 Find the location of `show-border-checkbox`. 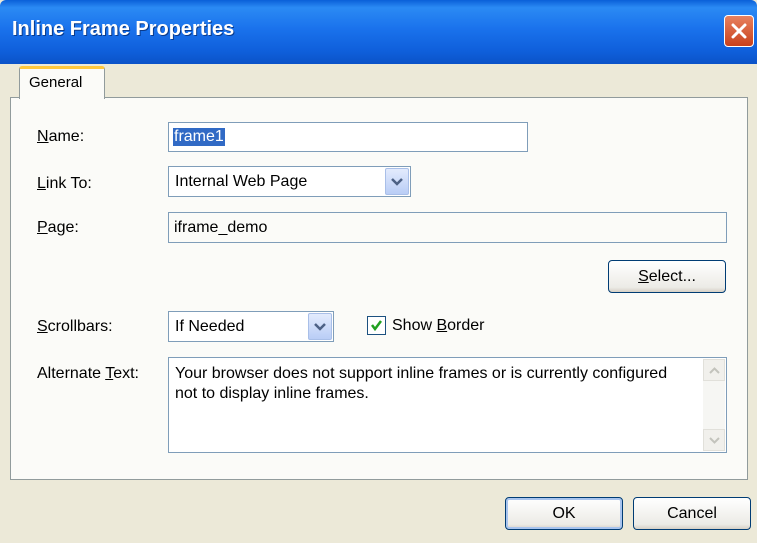

show-border-checkbox is located at coordinates (376, 325).